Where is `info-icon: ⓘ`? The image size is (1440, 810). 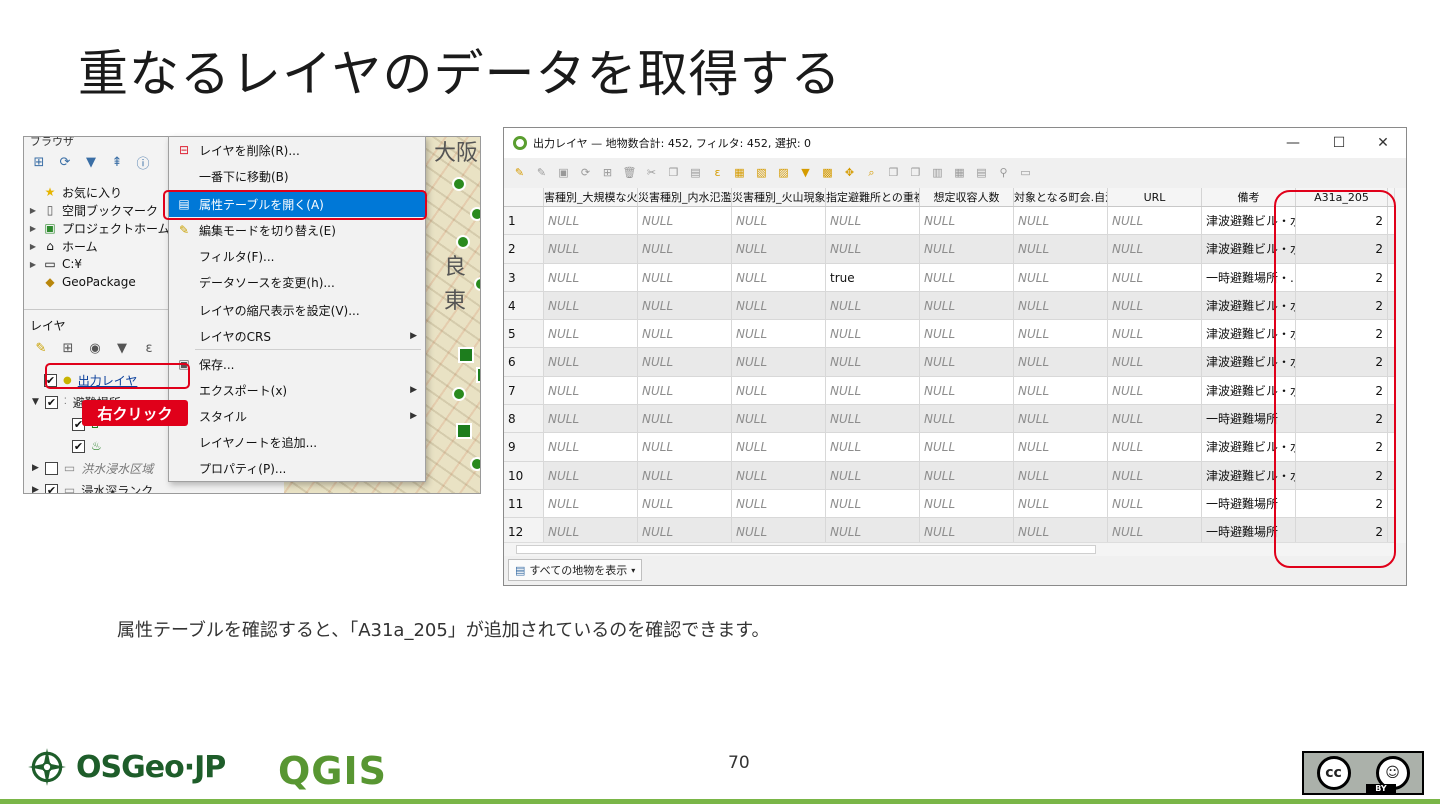
info-icon: ⓘ is located at coordinates (143, 162).